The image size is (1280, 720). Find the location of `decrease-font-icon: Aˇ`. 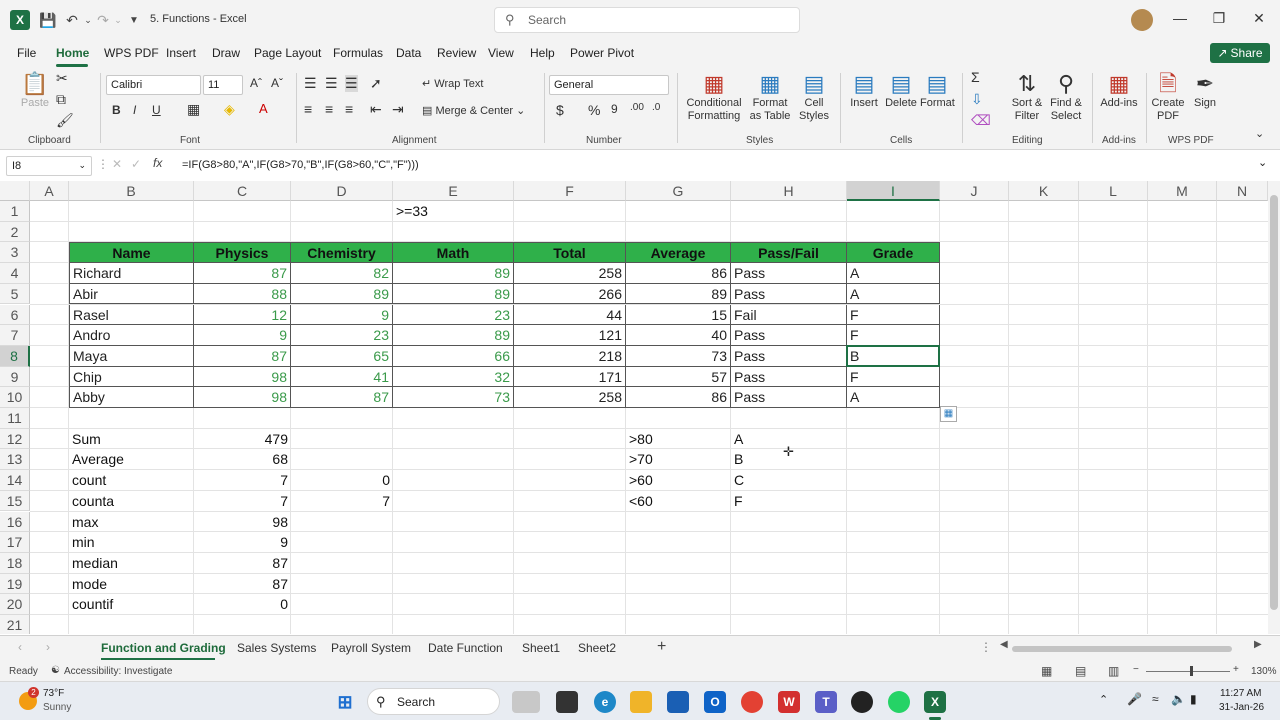

decrease-font-icon: Aˇ is located at coordinates (277, 83).